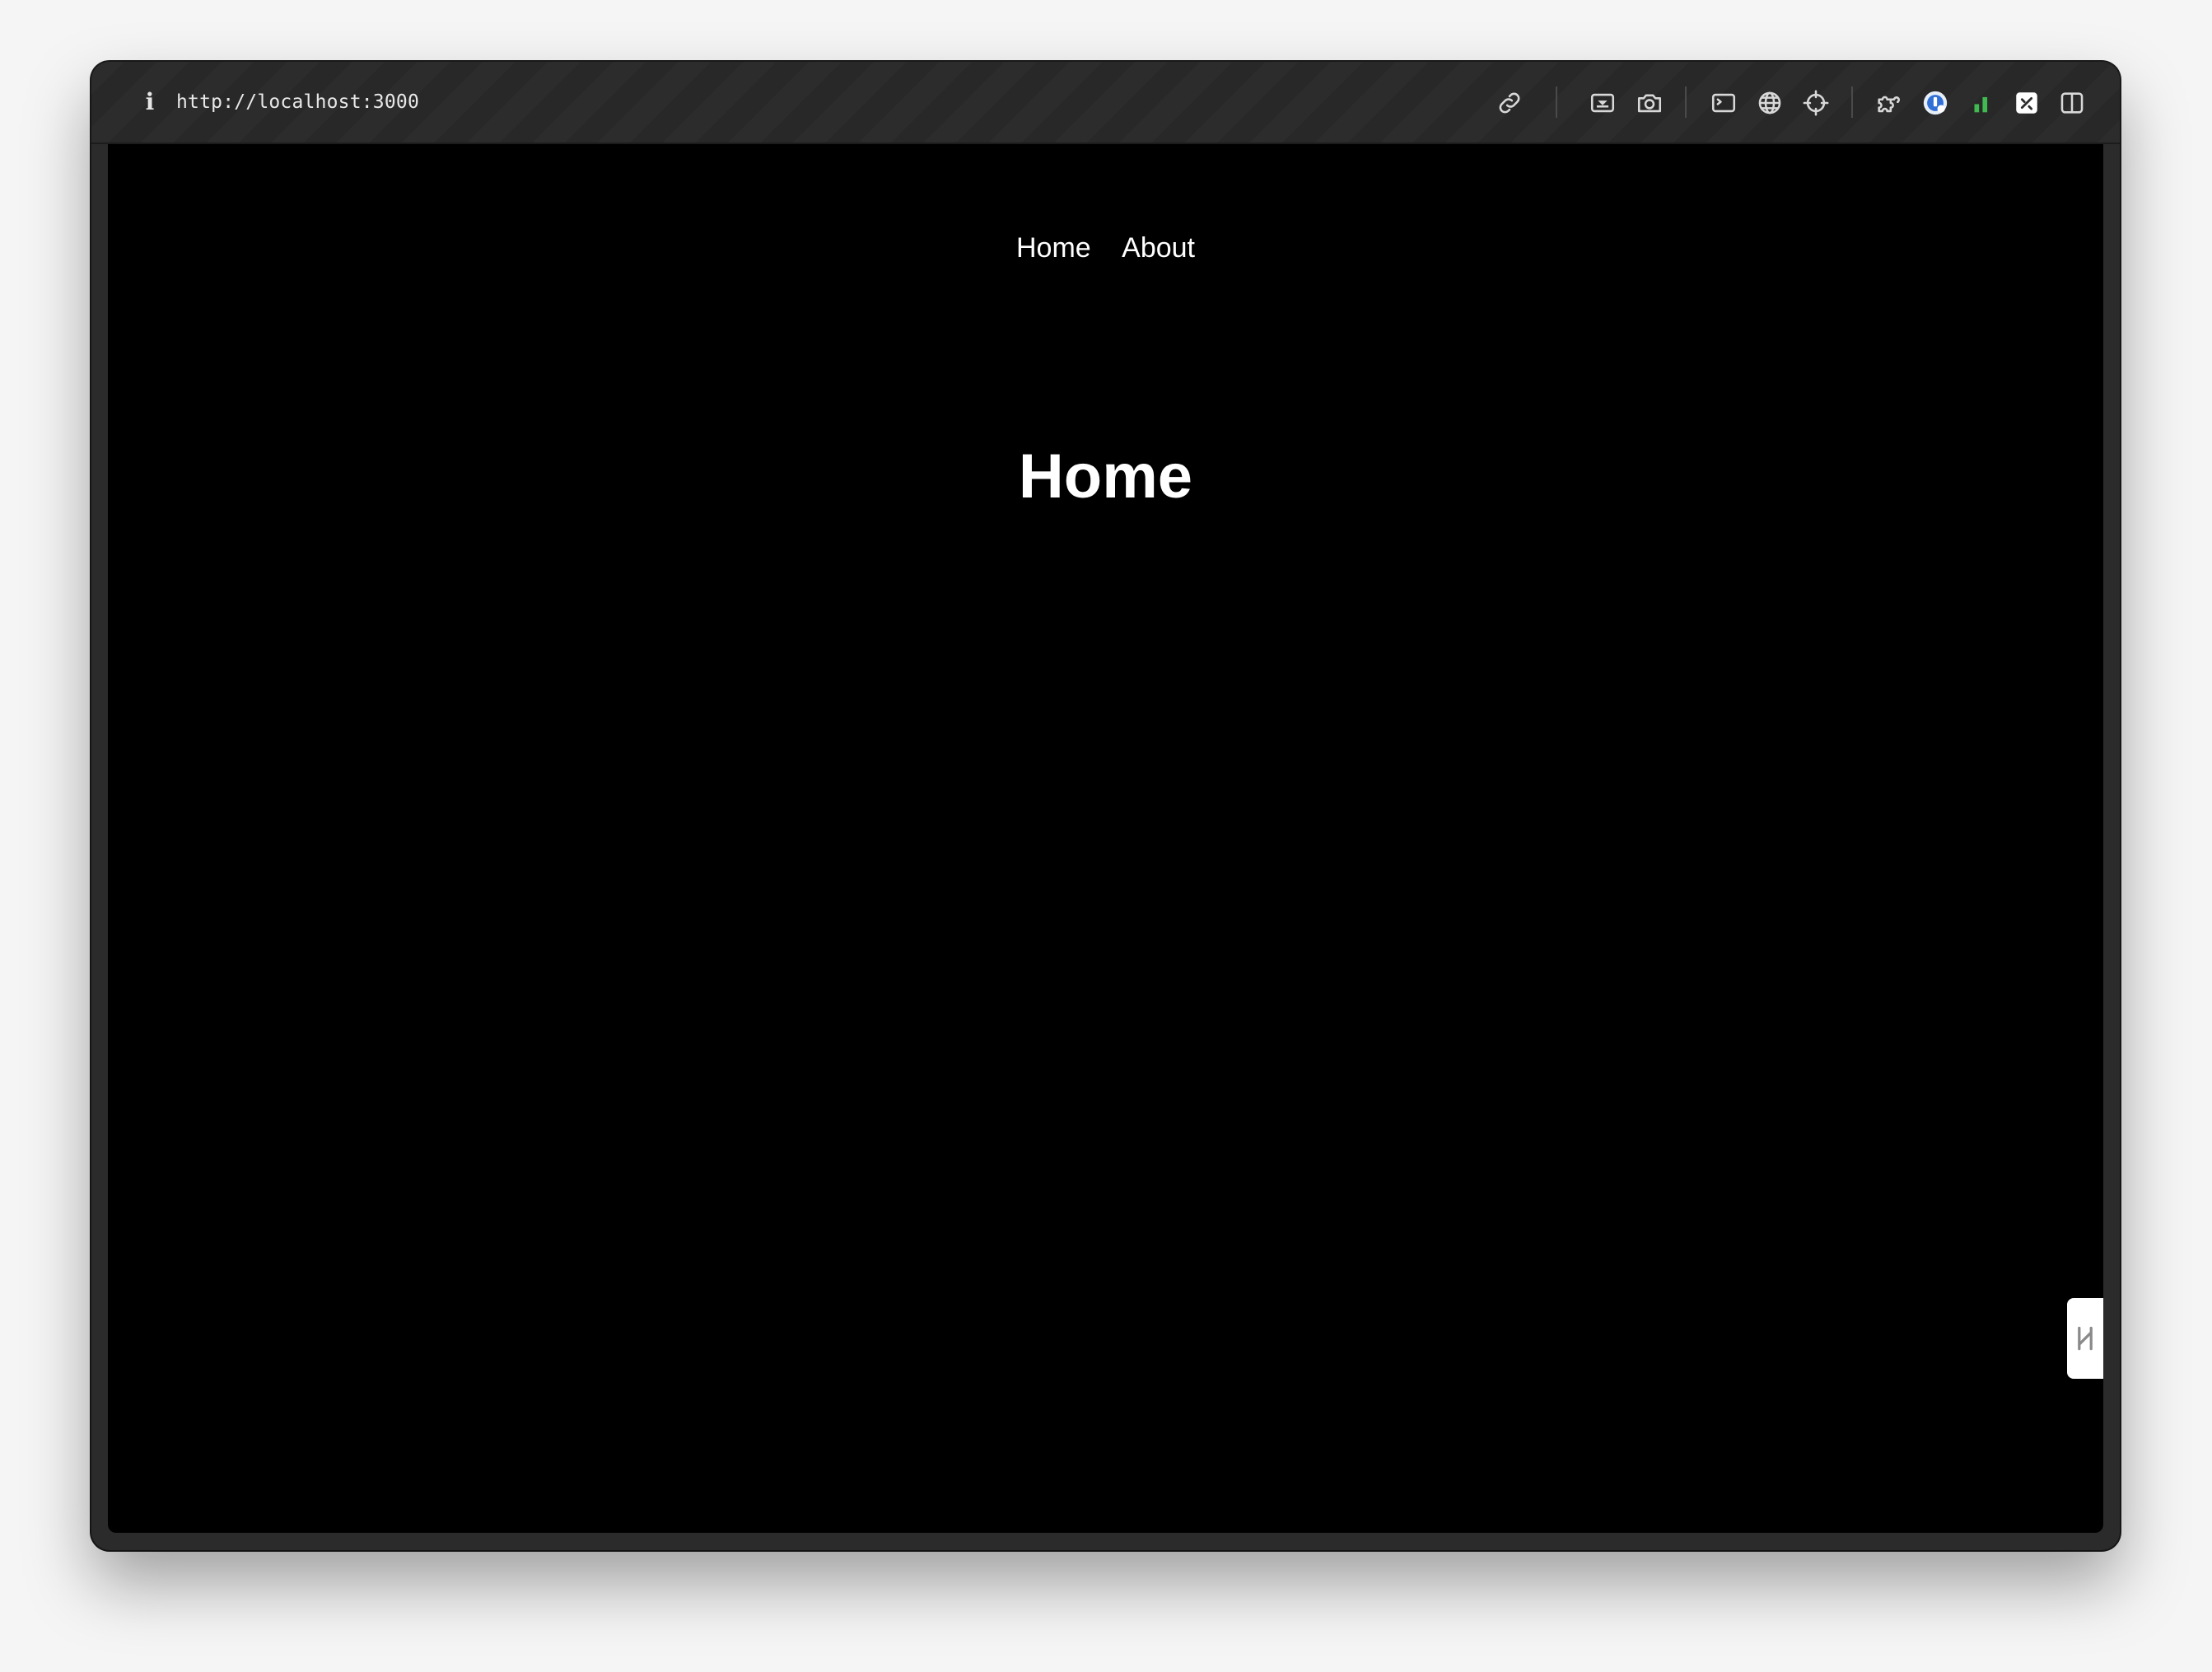 The height and width of the screenshot is (1672, 2212). What do you see at coordinates (1105, 476) in the screenshot?
I see `page-title: Home` at bounding box center [1105, 476].